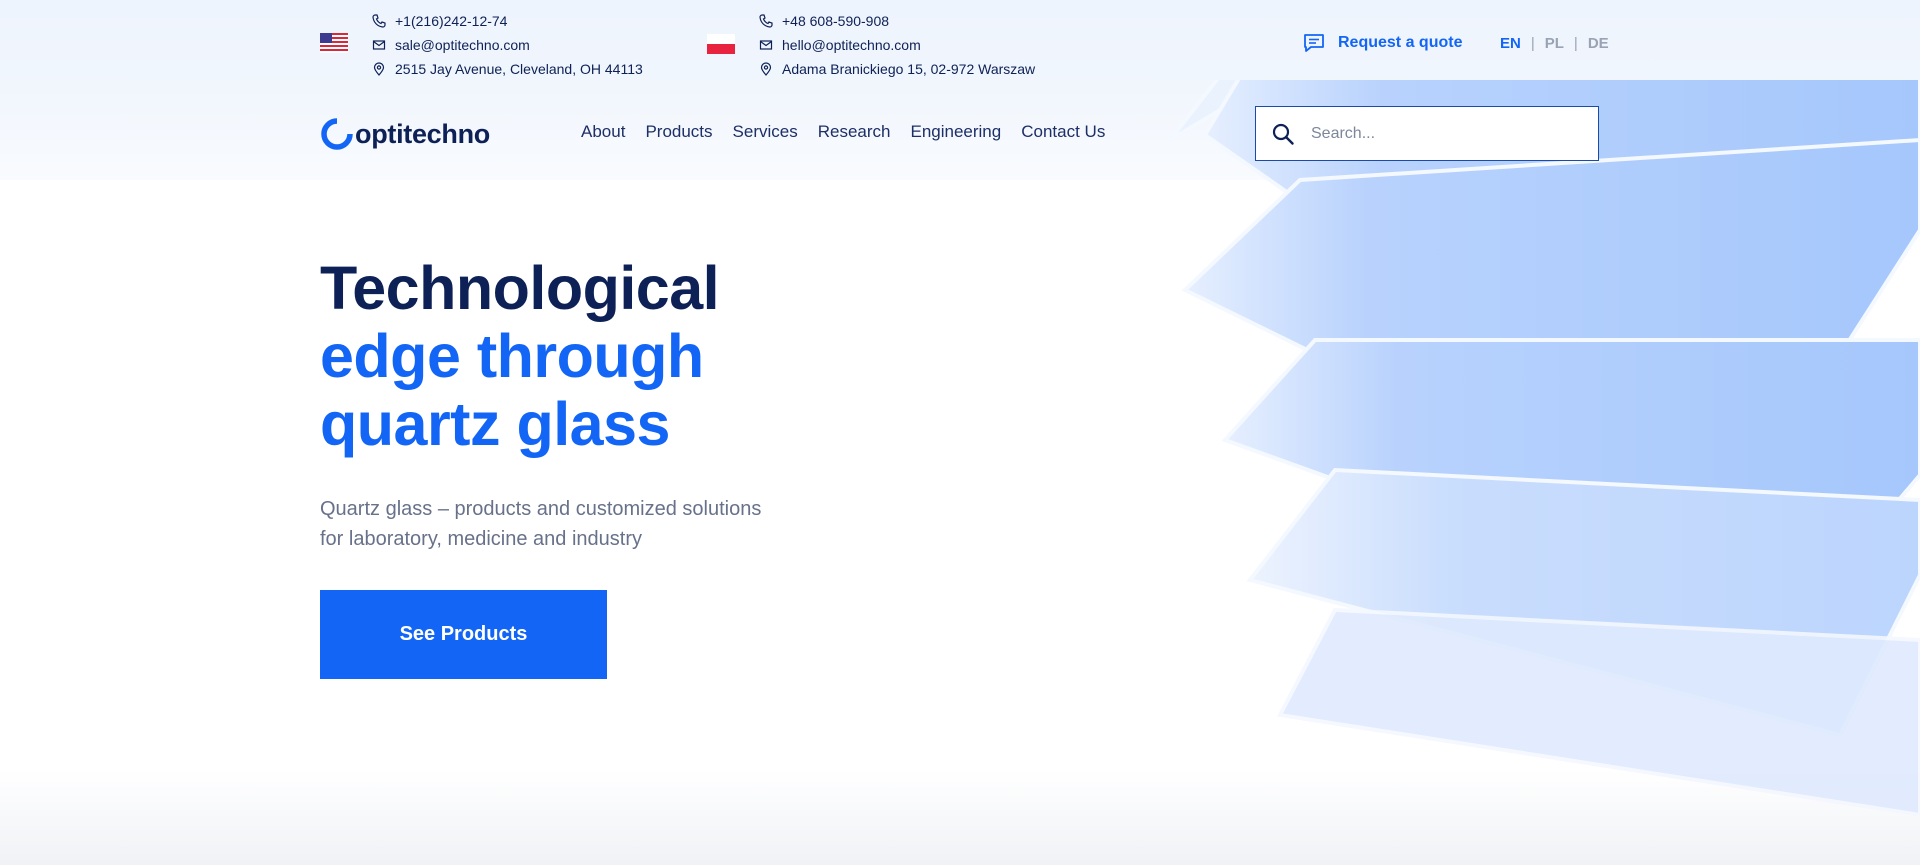  What do you see at coordinates (836, 21) in the screenshot?
I see `pl-phone: +48 608-590-908` at bounding box center [836, 21].